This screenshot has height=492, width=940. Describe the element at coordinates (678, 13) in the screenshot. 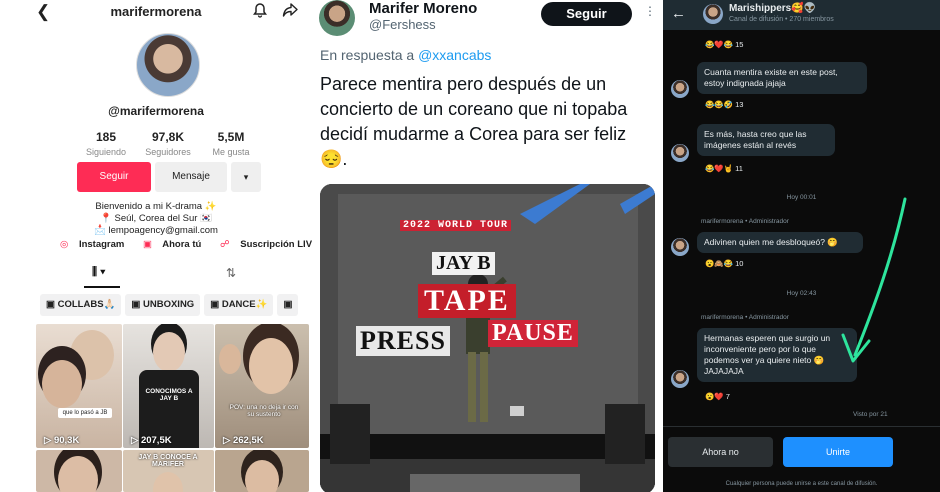

I see `back-arrow-icon: ←` at that location.